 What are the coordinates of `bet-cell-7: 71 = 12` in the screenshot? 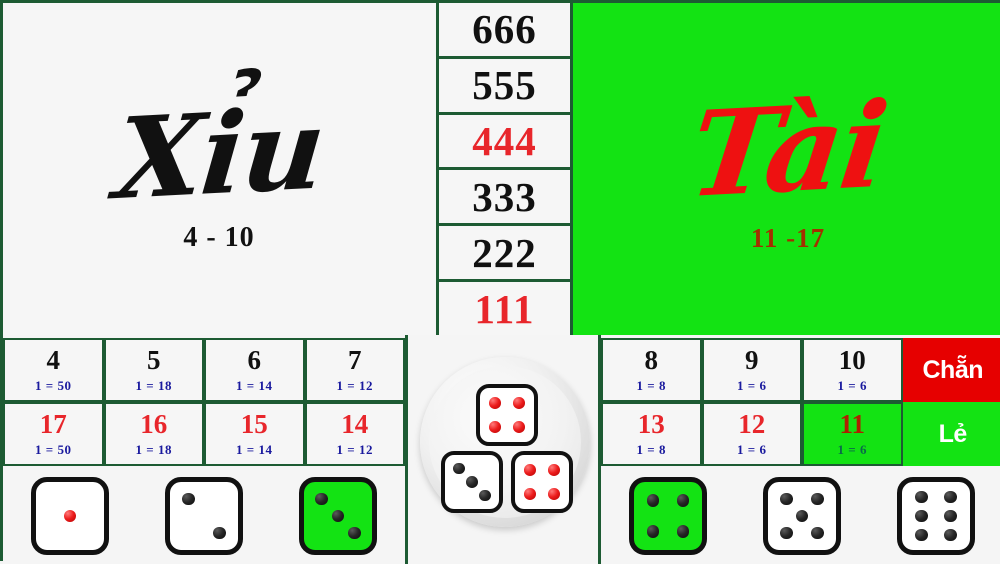 It's located at (355, 370).